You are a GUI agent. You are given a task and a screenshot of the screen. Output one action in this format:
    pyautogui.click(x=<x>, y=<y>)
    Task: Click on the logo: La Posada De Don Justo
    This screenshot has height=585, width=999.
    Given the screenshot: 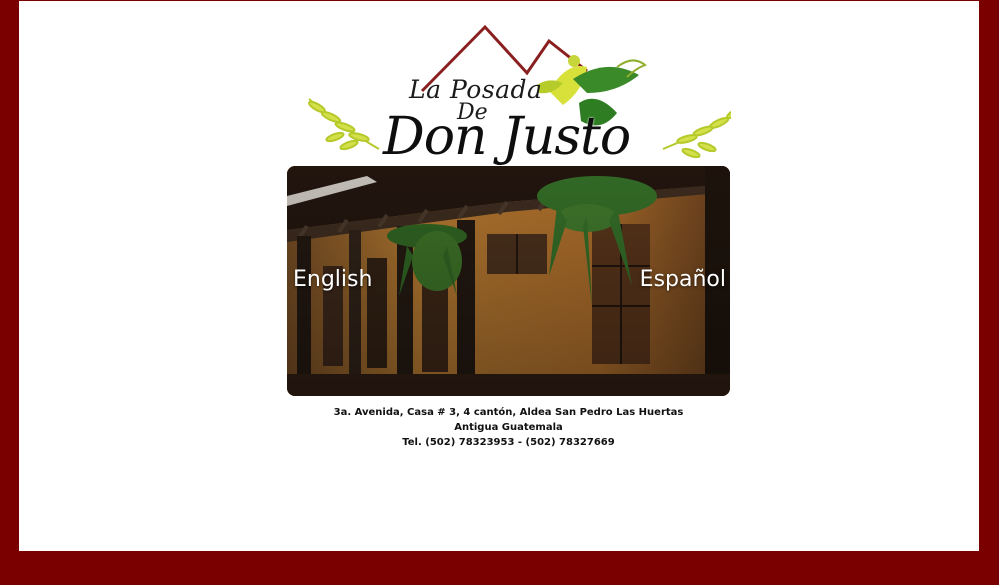 What is the action you would take?
    pyautogui.click(x=517, y=96)
    